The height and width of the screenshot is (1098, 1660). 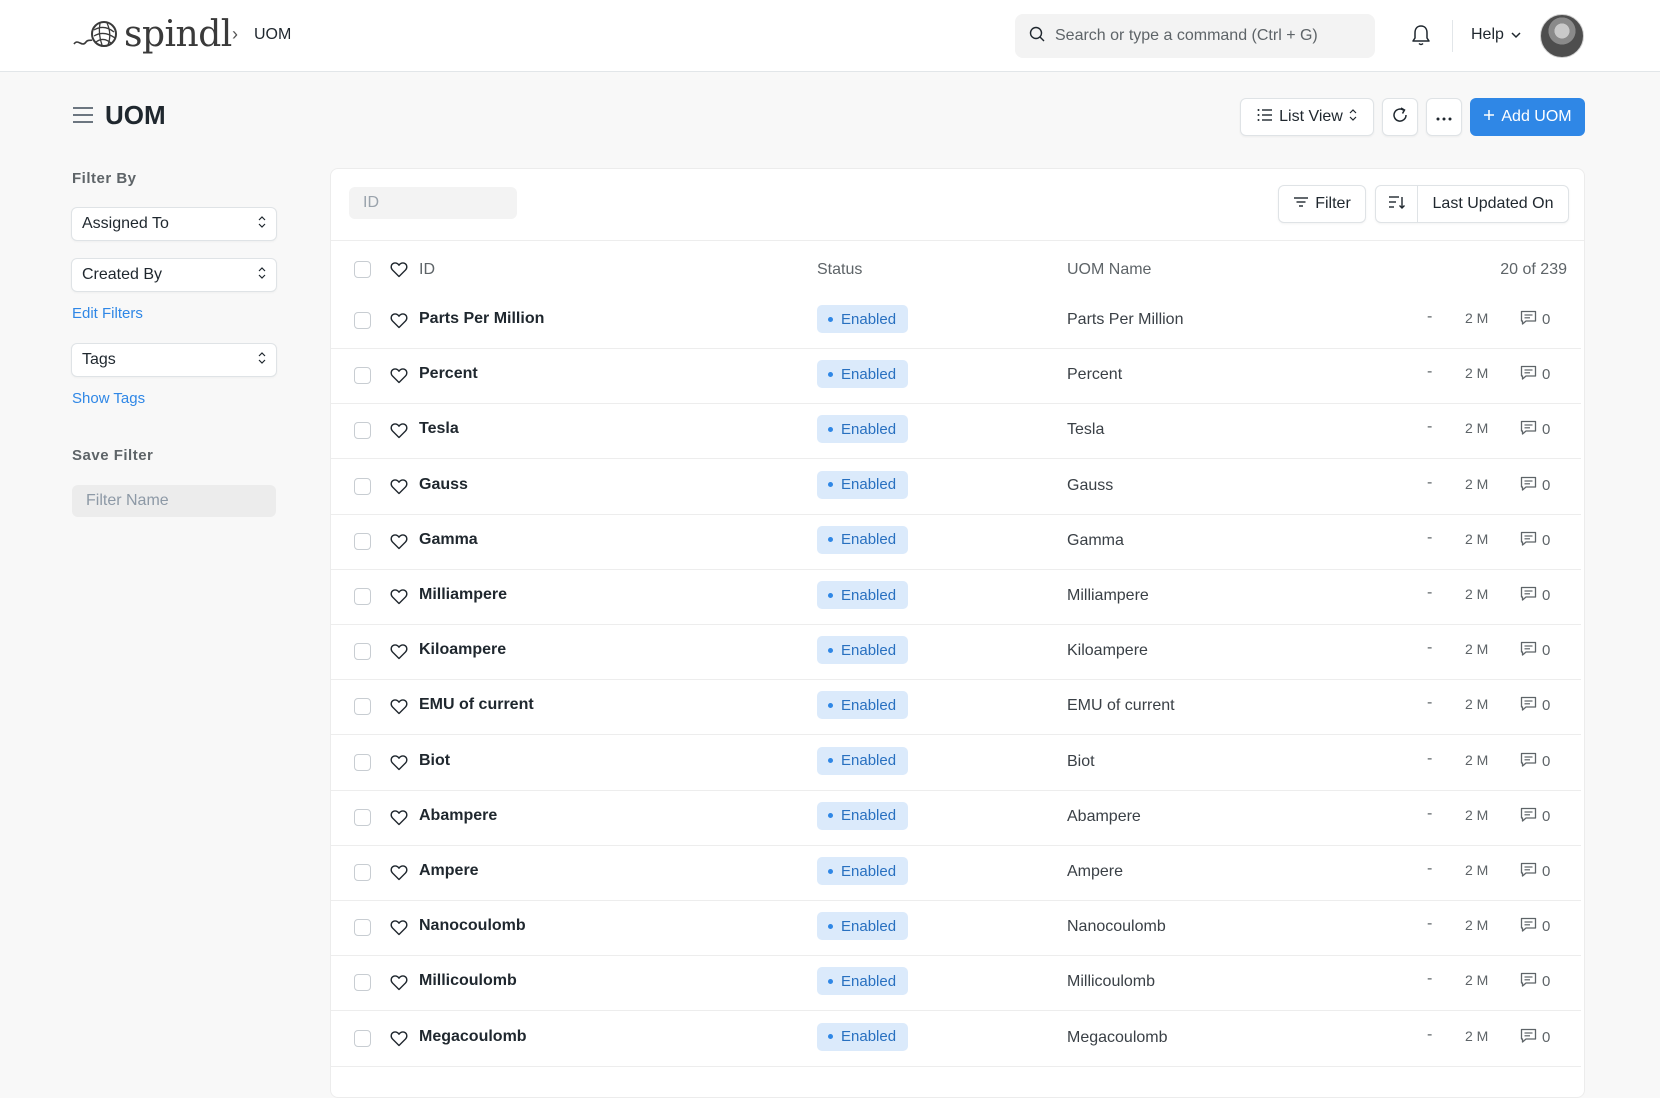 I want to click on table-row: Abampere Enabled Abampere - 2 M 0, so click(x=956, y=818).